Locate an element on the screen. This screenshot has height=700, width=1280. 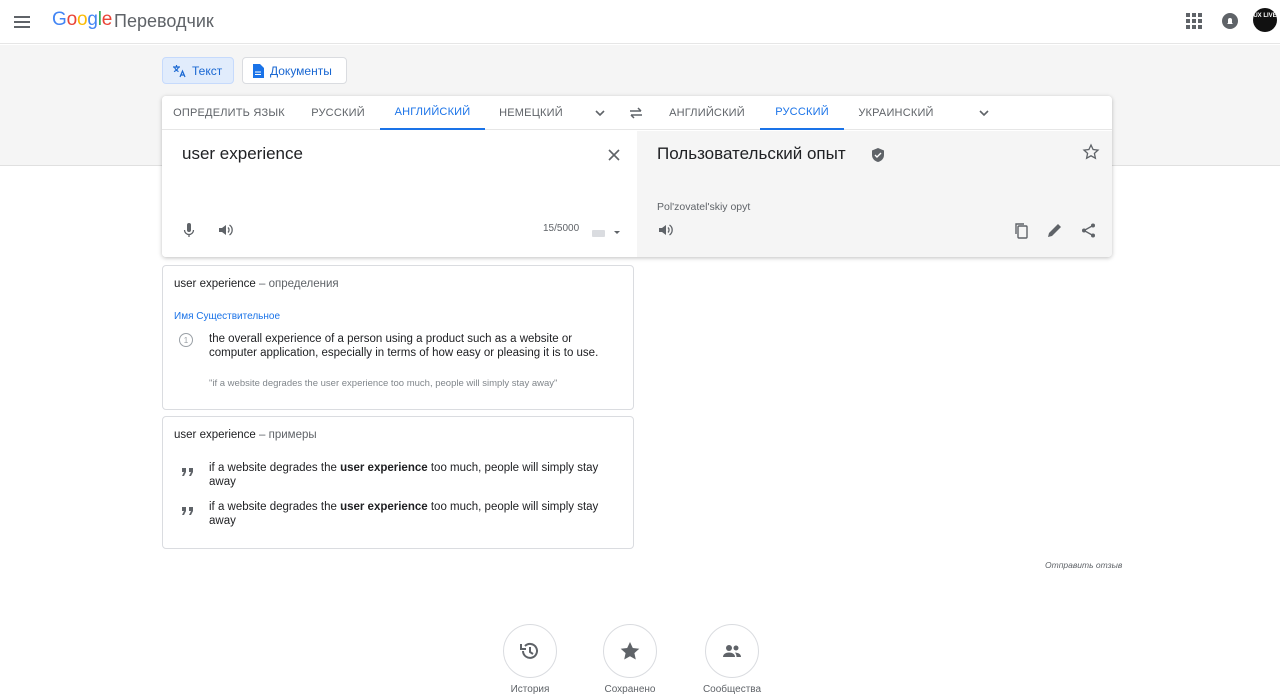
text-mode-button: Текст is located at coordinates (198, 70).